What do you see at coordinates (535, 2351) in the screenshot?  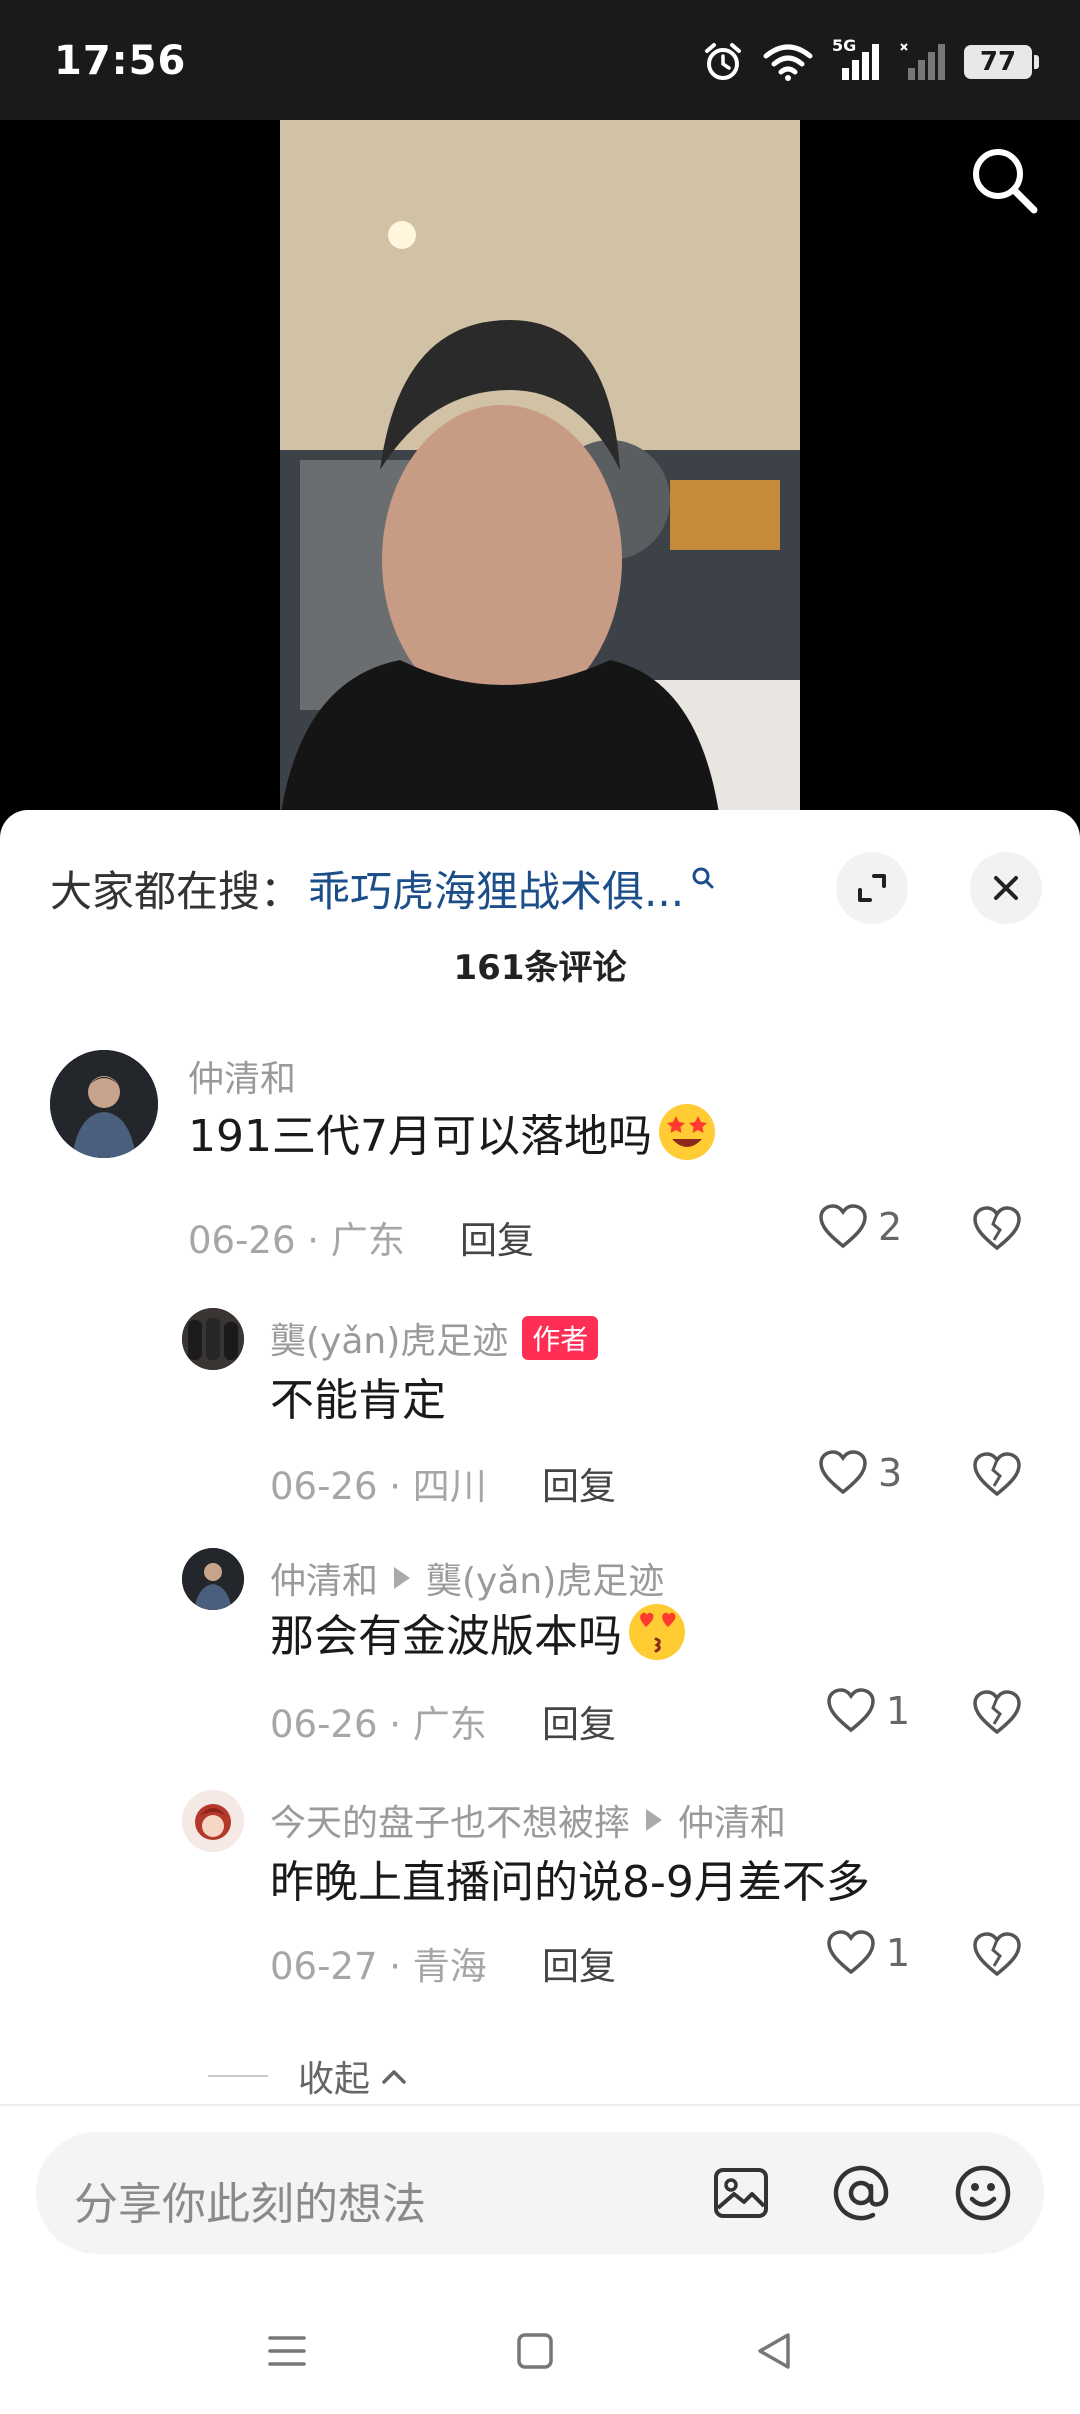 I see `home-icon` at bounding box center [535, 2351].